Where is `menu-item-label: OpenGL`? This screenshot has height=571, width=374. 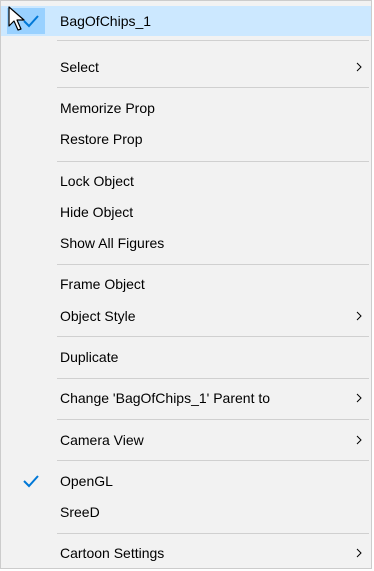
menu-item-label: OpenGL is located at coordinates (86, 481).